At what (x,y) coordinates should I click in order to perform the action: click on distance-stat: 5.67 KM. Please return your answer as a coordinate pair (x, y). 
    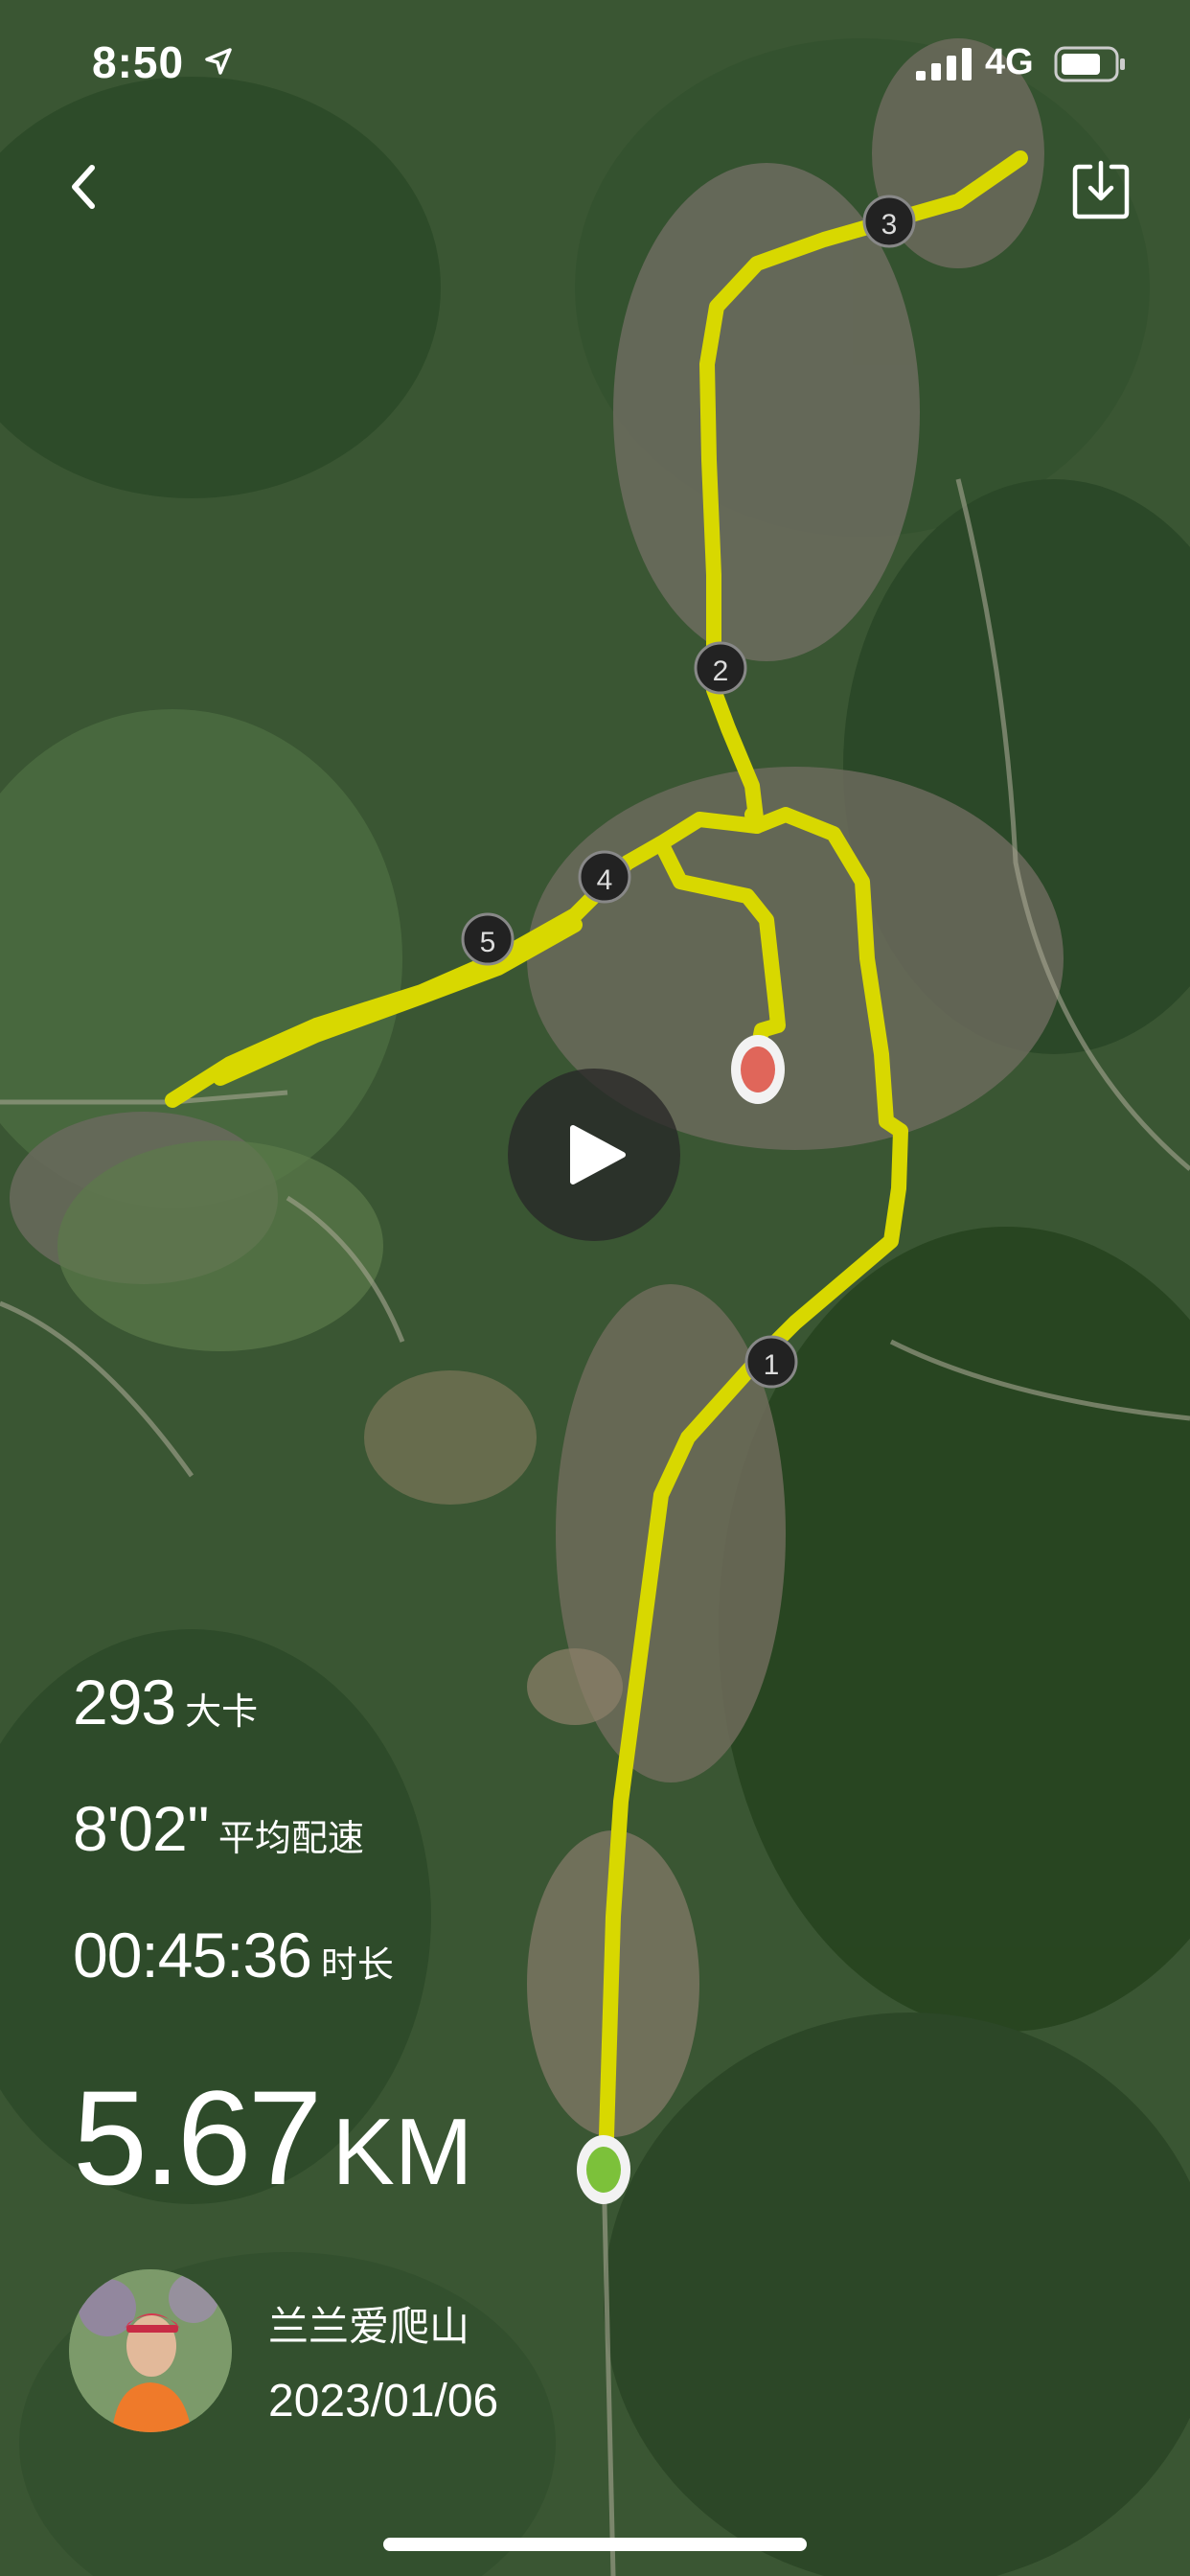
    Looking at the image, I should click on (272, 2138).